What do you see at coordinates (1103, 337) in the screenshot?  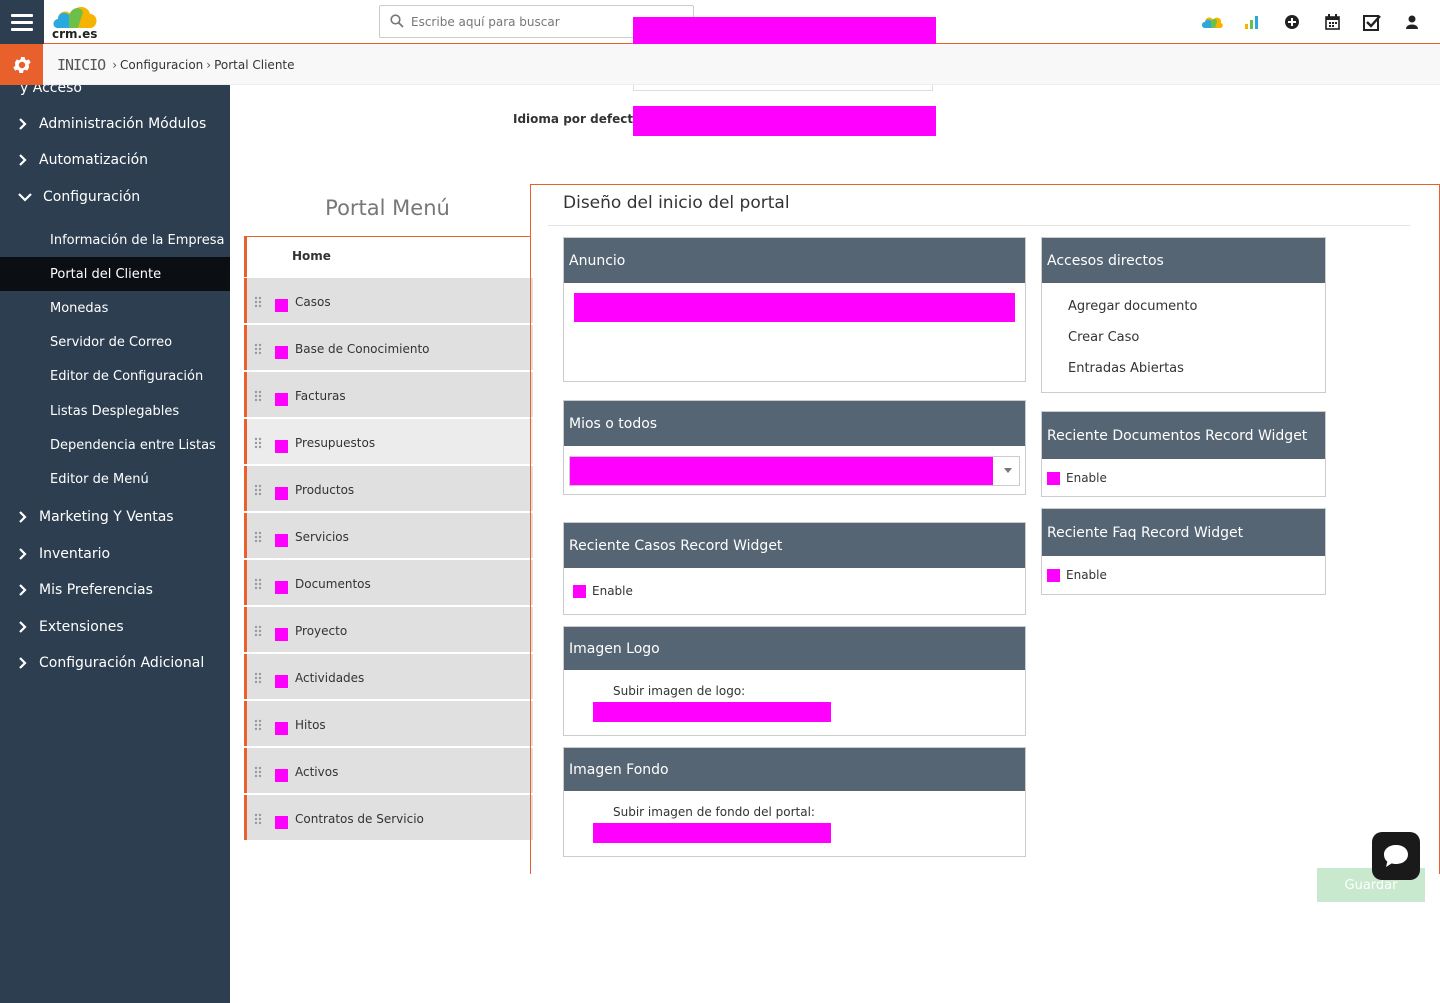 I see `shortcut-crear-caso: Crear Caso` at bounding box center [1103, 337].